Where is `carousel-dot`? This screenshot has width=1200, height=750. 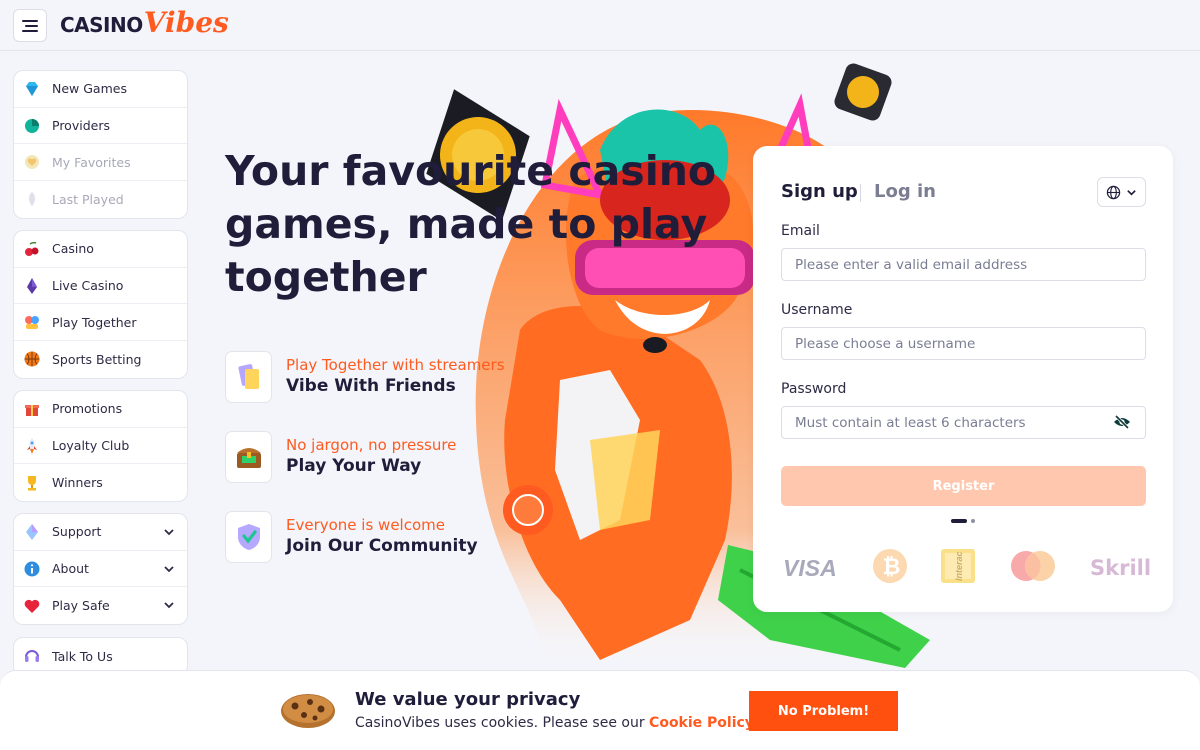 carousel-dot is located at coordinates (973, 521).